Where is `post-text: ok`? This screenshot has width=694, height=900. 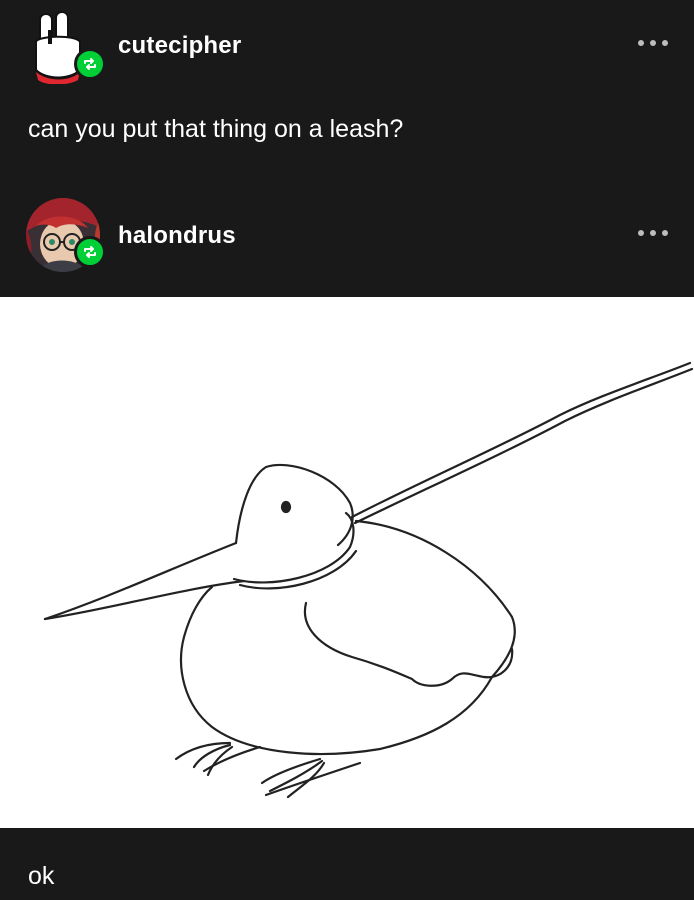 post-text: ok is located at coordinates (41, 876).